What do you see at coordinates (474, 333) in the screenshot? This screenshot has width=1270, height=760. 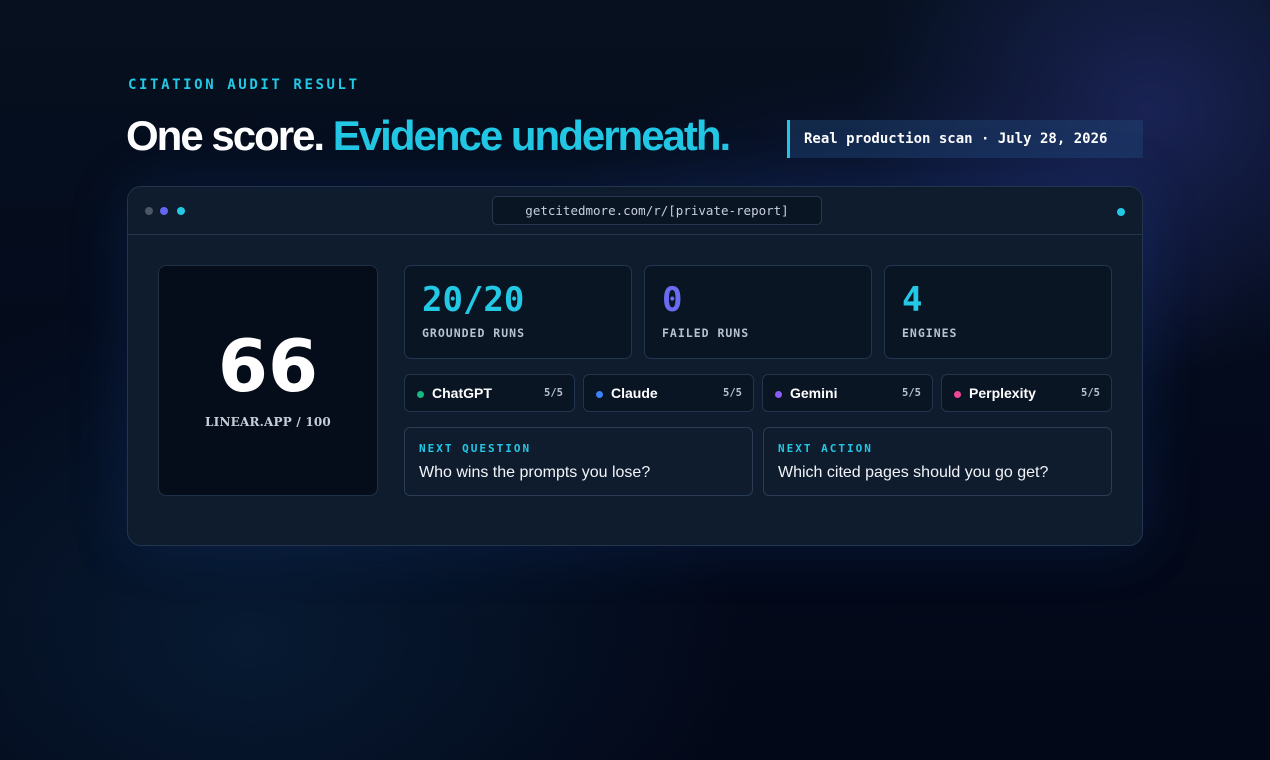 I see `stat-label: GROUNDED RUNS` at bounding box center [474, 333].